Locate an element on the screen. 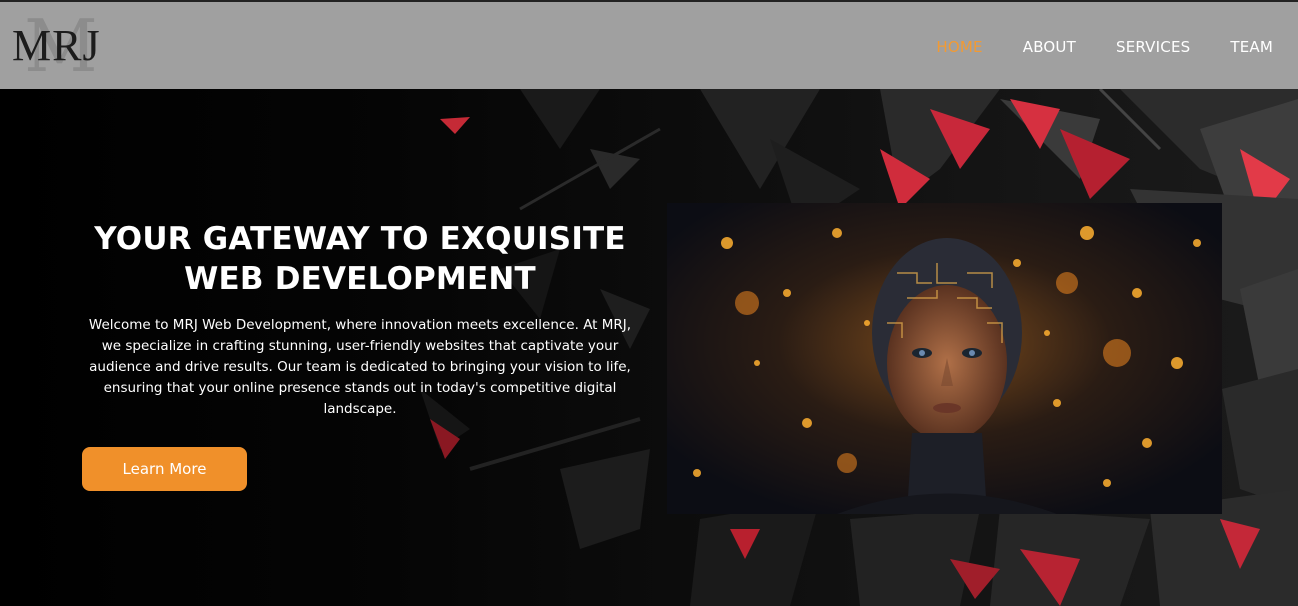 The width and height of the screenshot is (1298, 606). logo-text: MRJ is located at coordinates (56, 45).